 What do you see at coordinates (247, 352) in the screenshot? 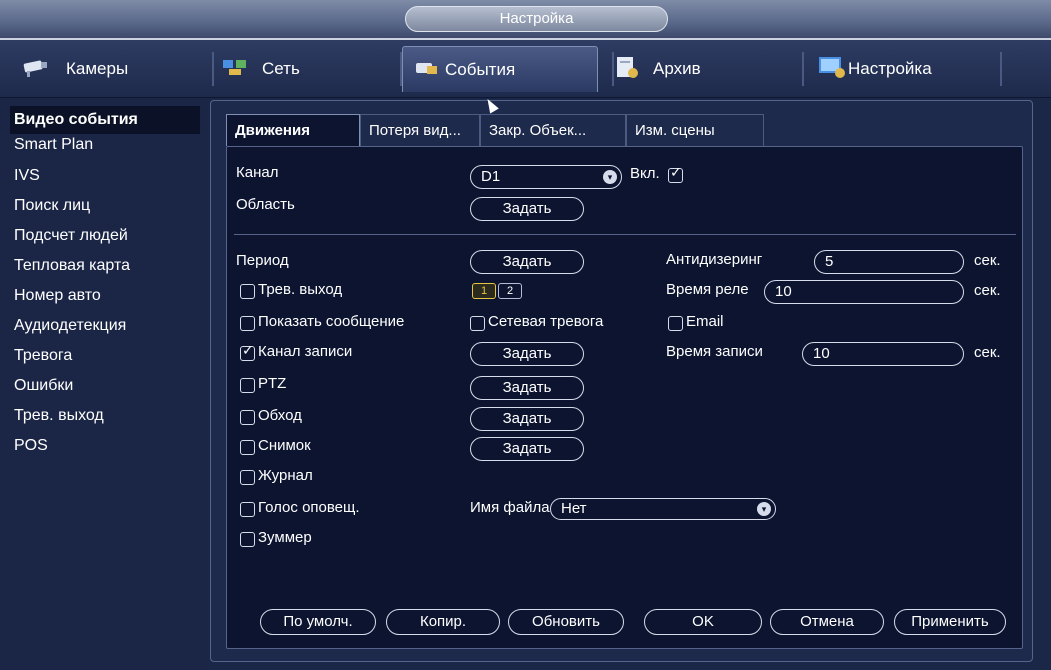
I see `record-channel-checkbox` at bounding box center [247, 352].